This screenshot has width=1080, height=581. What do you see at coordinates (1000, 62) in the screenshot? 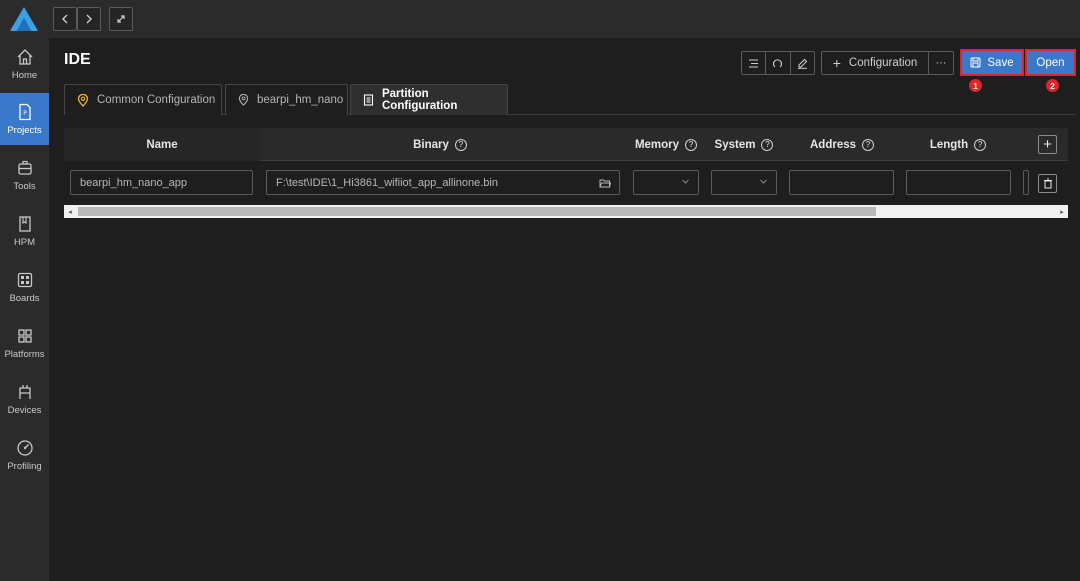
I see `save-label: Save` at bounding box center [1000, 62].